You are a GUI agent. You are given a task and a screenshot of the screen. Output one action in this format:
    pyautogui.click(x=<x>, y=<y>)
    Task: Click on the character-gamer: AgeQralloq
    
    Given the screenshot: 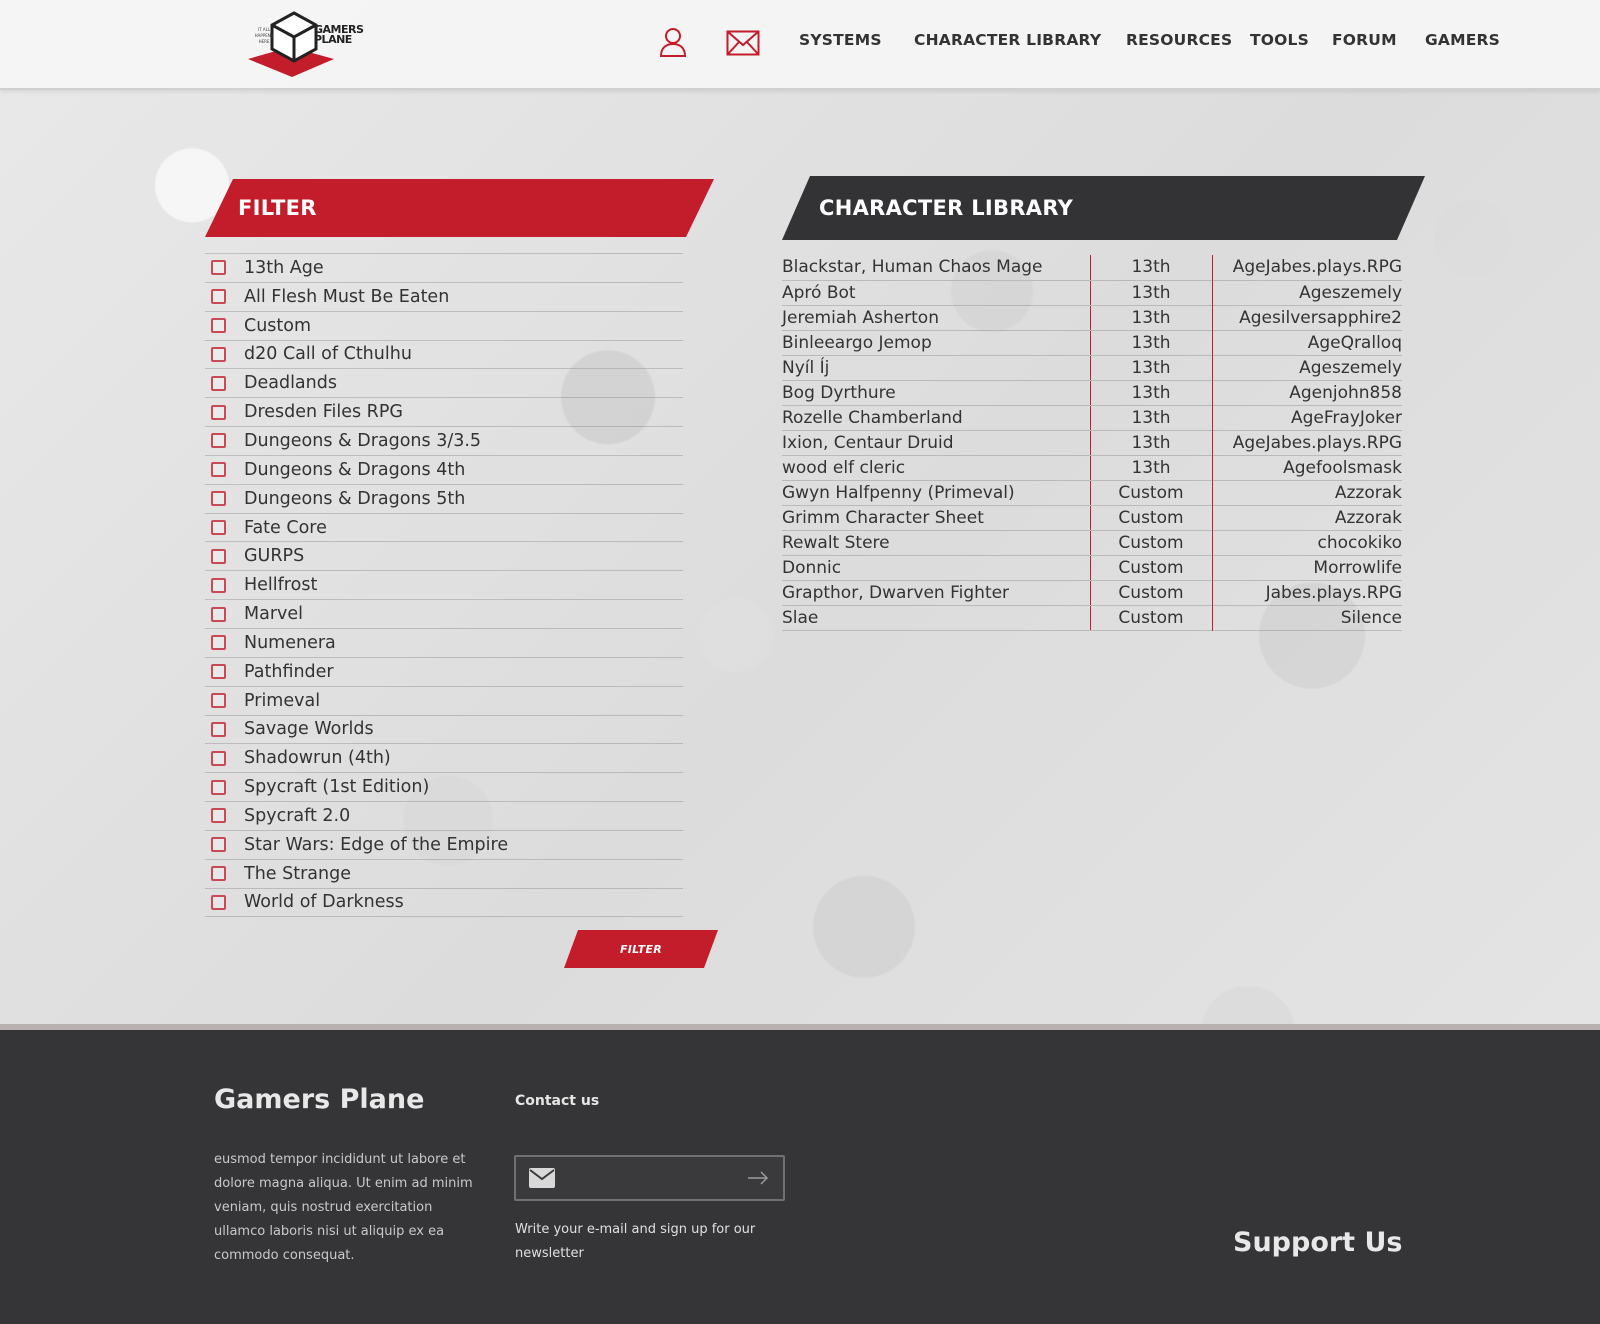 What is the action you would take?
    pyautogui.click(x=1307, y=343)
    